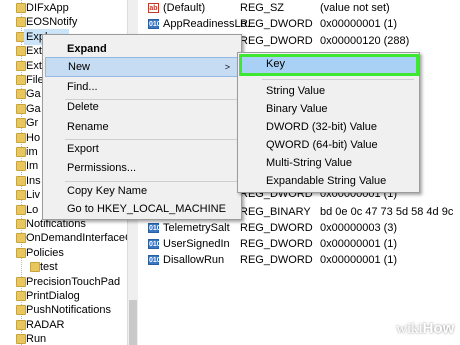 The height and width of the screenshot is (345, 460). What do you see at coordinates (194, 260) in the screenshot?
I see `value-name: DisallowRun` at bounding box center [194, 260].